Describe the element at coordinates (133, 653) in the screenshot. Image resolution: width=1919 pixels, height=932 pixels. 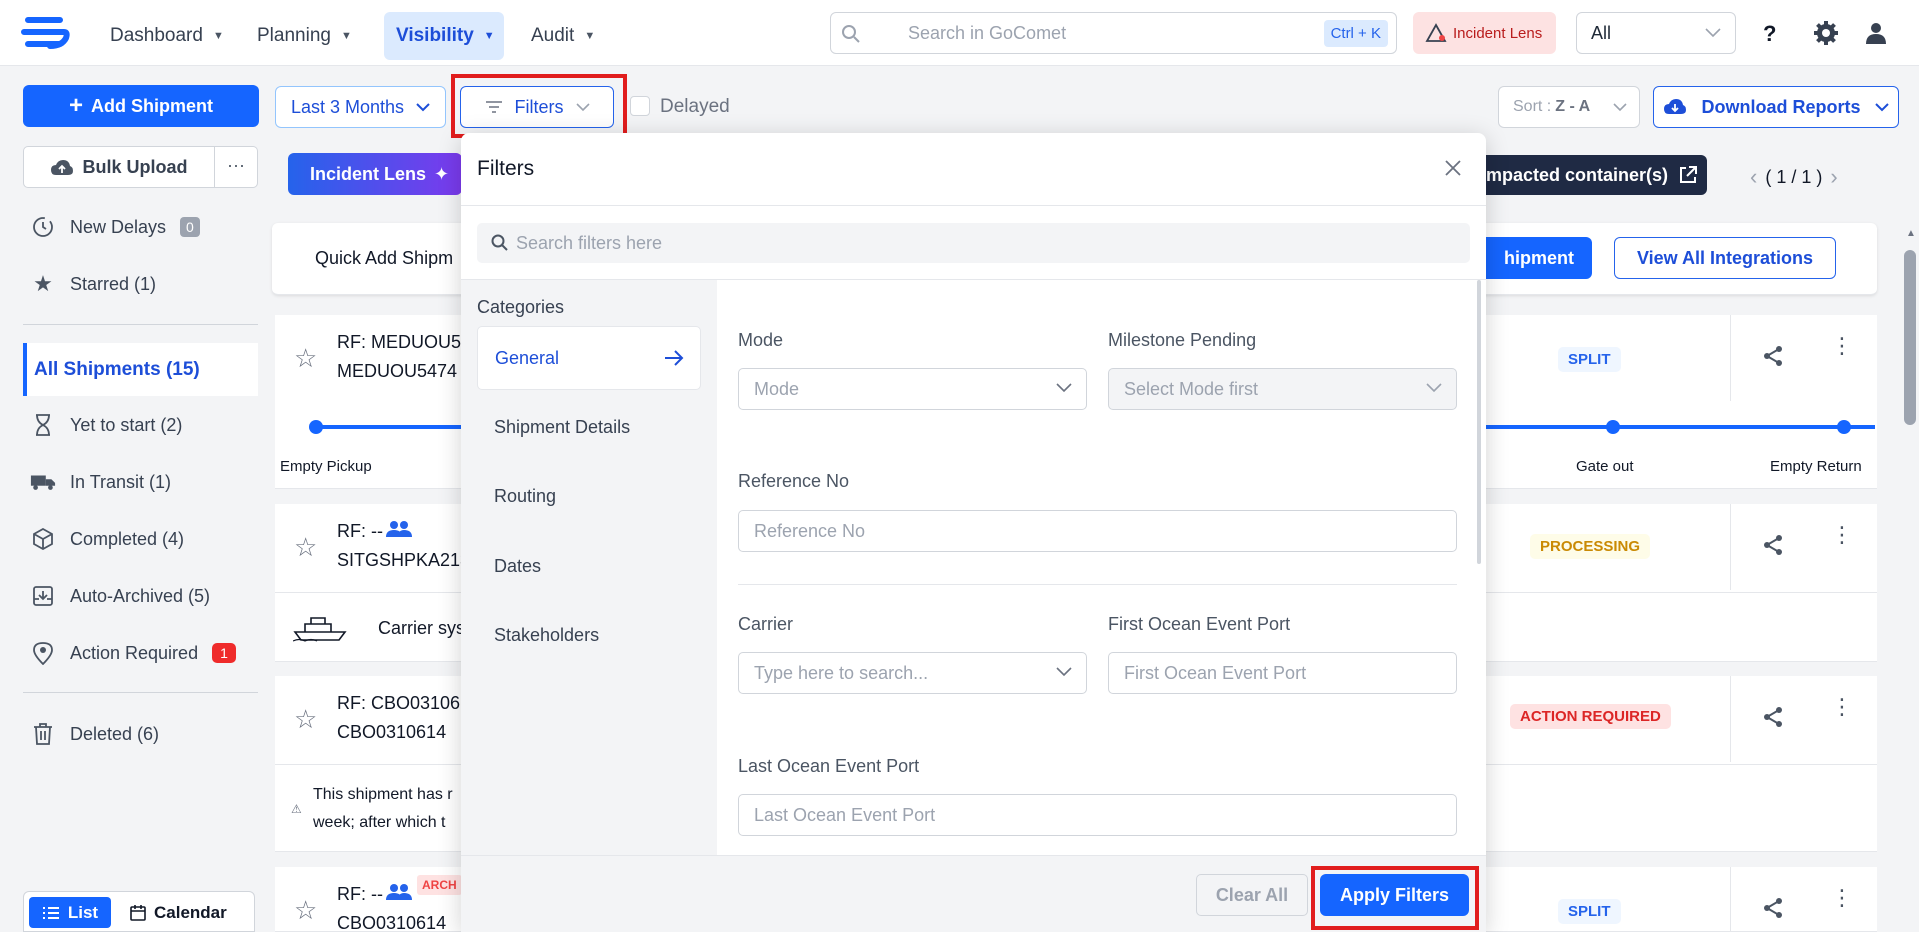
I see `sidebar-item-action-required: Action Required 1` at that location.